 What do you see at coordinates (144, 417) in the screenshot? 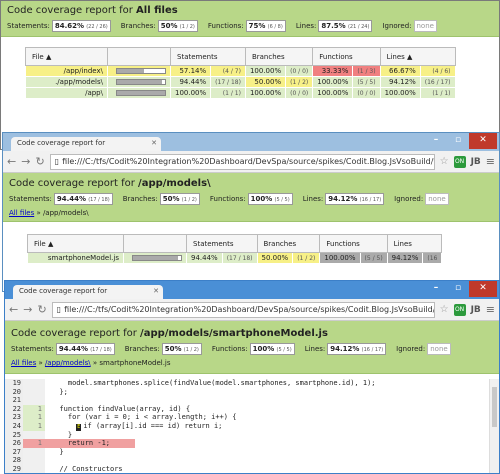
I see `code-text: for (var i = 0; i < array.length; i++) {` at bounding box center [144, 417].